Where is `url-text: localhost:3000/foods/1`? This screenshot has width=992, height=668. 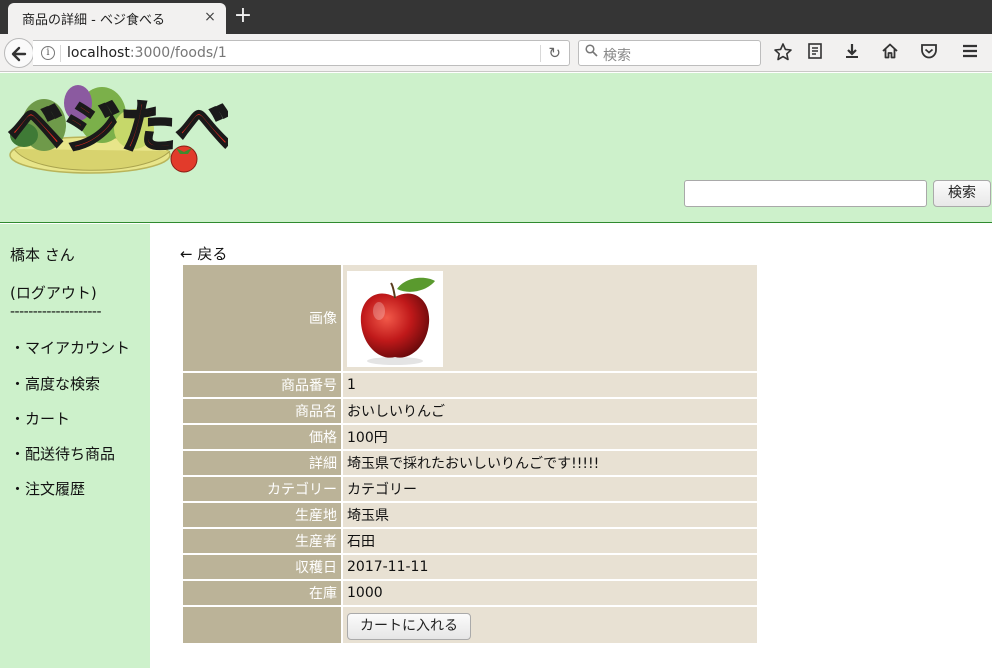 url-text: localhost:3000/foods/1 is located at coordinates (147, 53).